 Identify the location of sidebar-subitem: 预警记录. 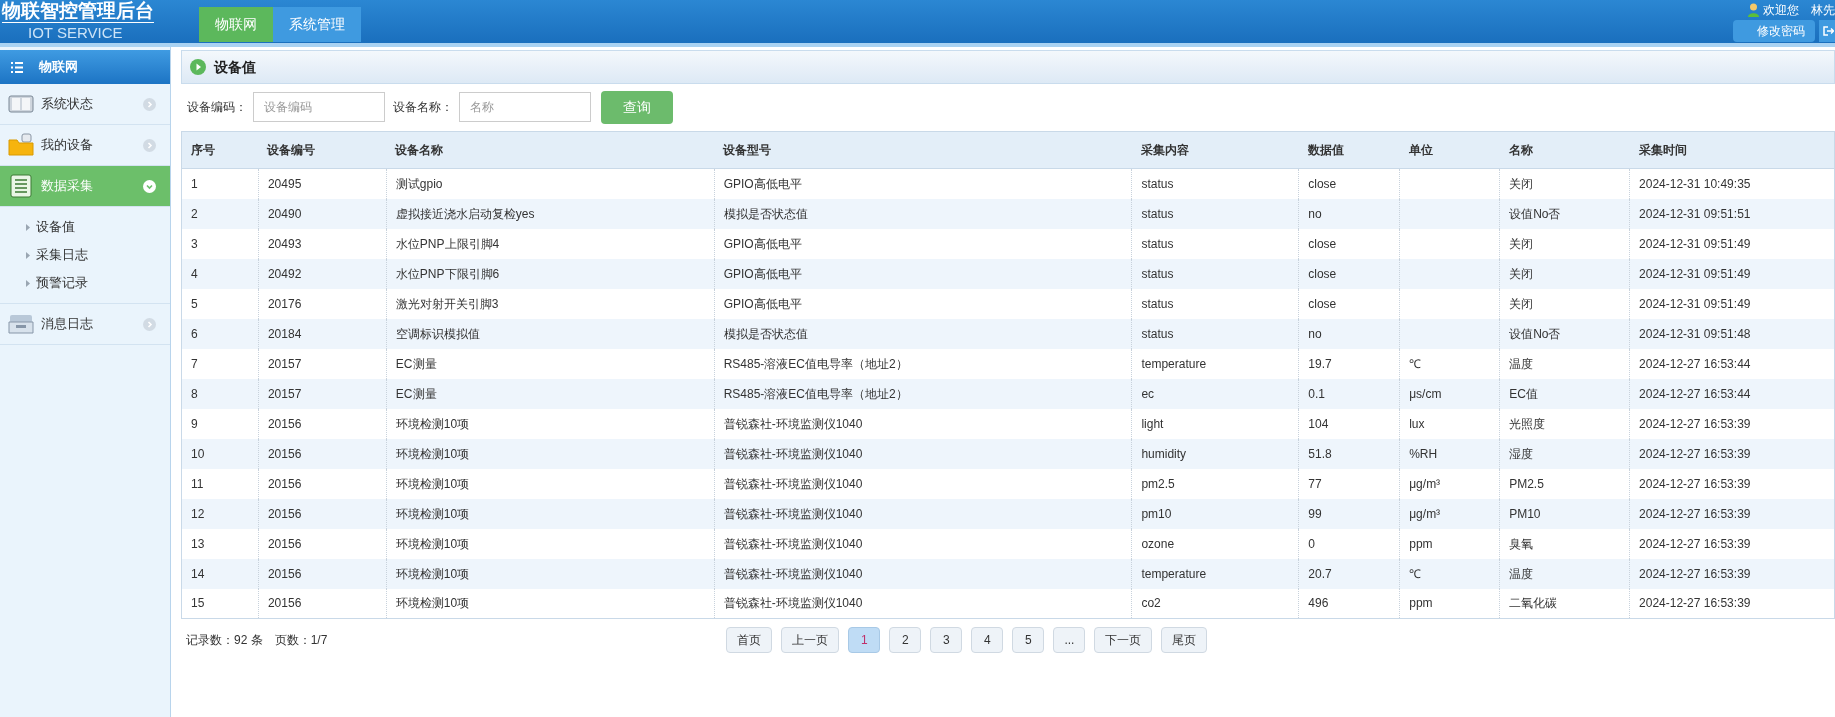
(62, 283).